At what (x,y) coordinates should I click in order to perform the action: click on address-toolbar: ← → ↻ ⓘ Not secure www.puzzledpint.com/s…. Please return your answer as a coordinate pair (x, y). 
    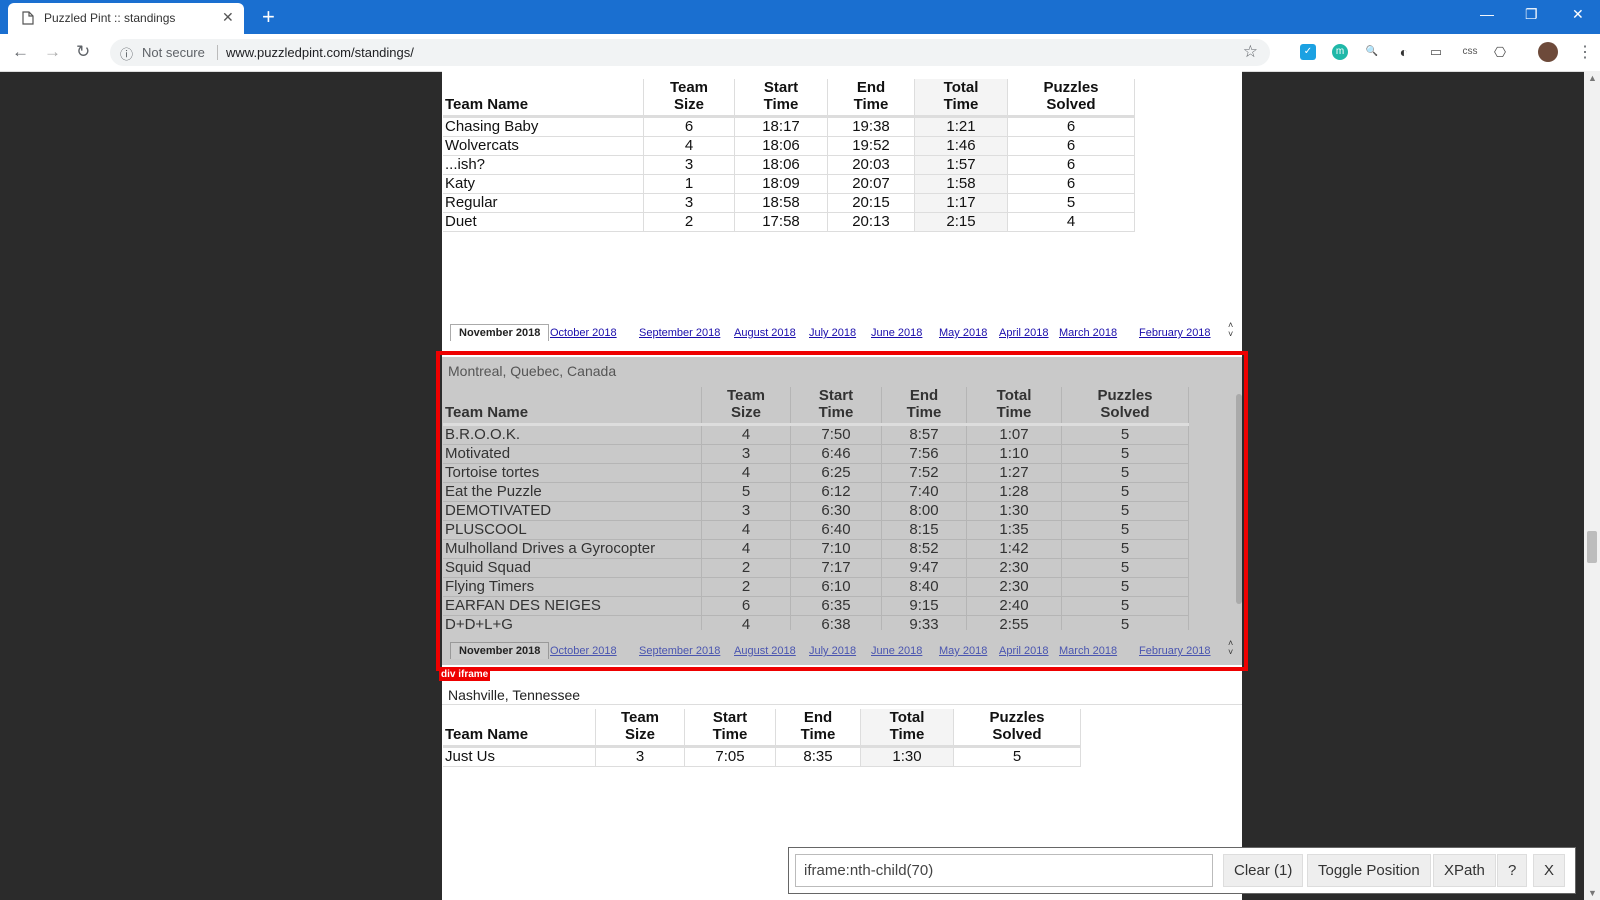
    Looking at the image, I should click on (800, 53).